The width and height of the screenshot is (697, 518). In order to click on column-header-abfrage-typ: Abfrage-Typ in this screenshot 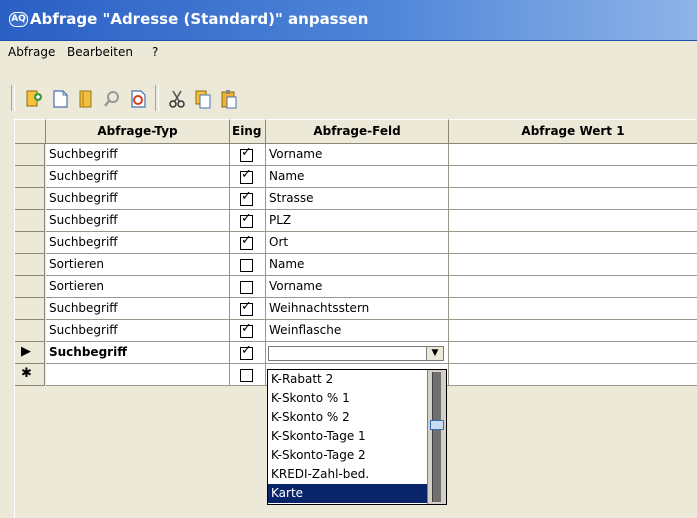, I will do `click(138, 131)`.